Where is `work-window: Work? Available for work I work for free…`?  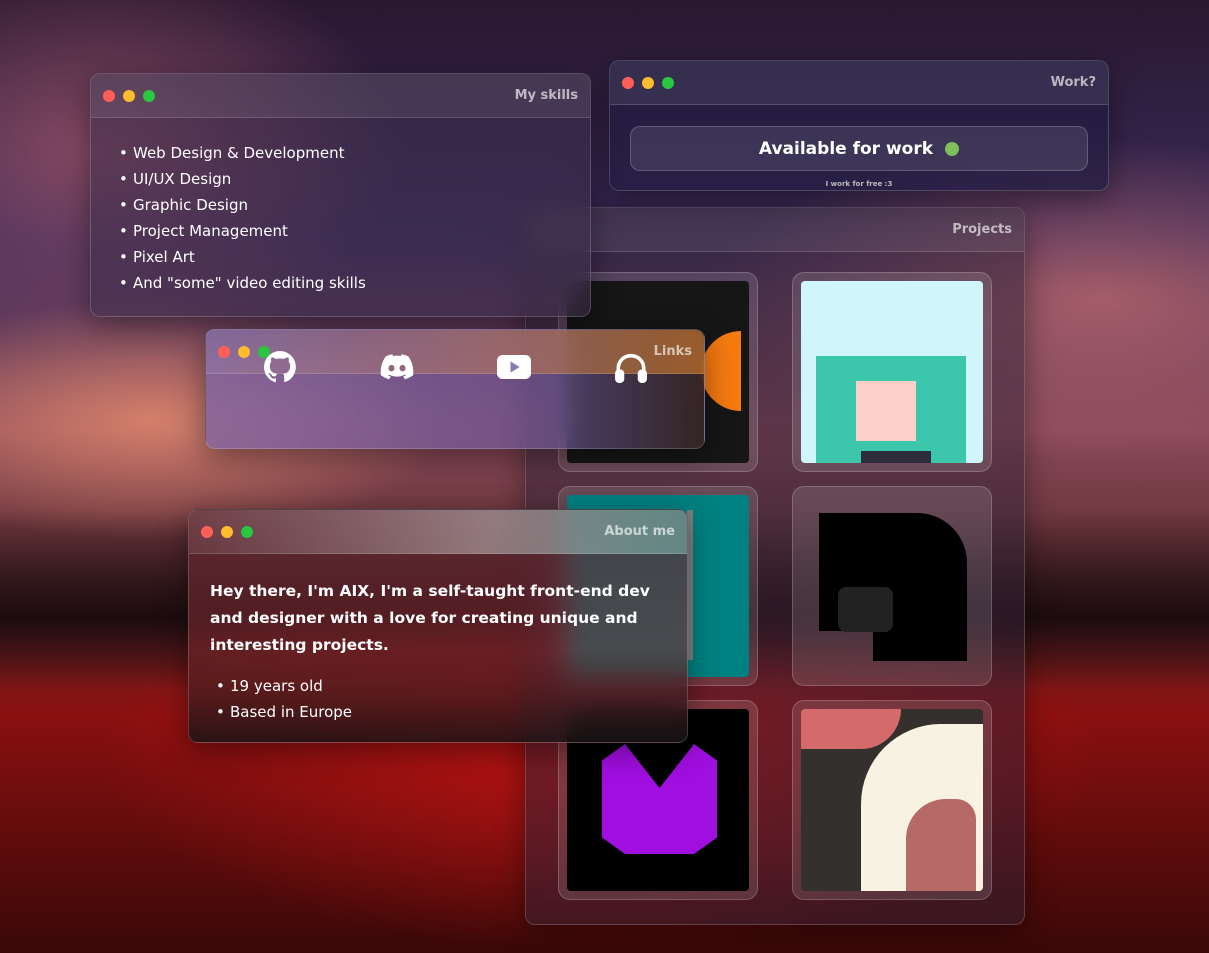
work-window: Work? Available for work I work for free… is located at coordinates (859, 125).